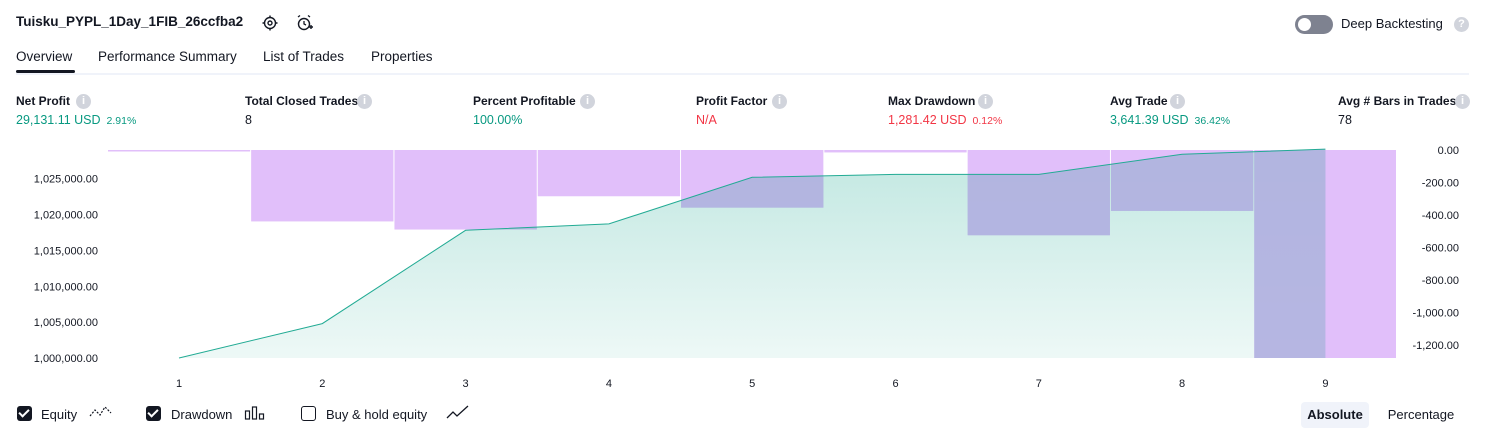 The height and width of the screenshot is (438, 1486). I want to click on x-axis-label: 6, so click(895, 384).